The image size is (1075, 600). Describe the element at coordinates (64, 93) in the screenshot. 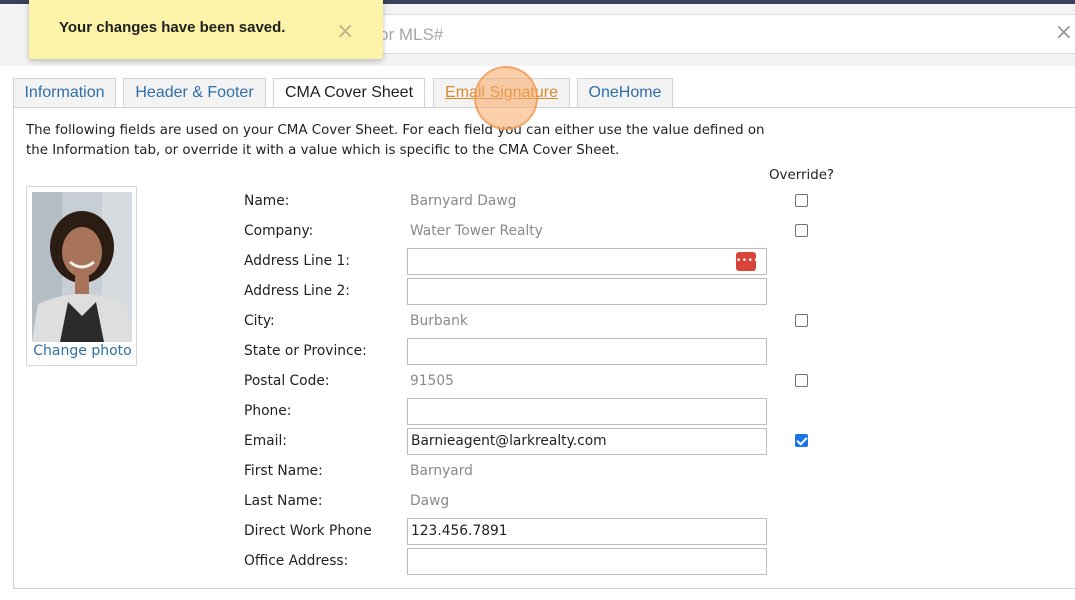

I see `tab-information: Information` at that location.